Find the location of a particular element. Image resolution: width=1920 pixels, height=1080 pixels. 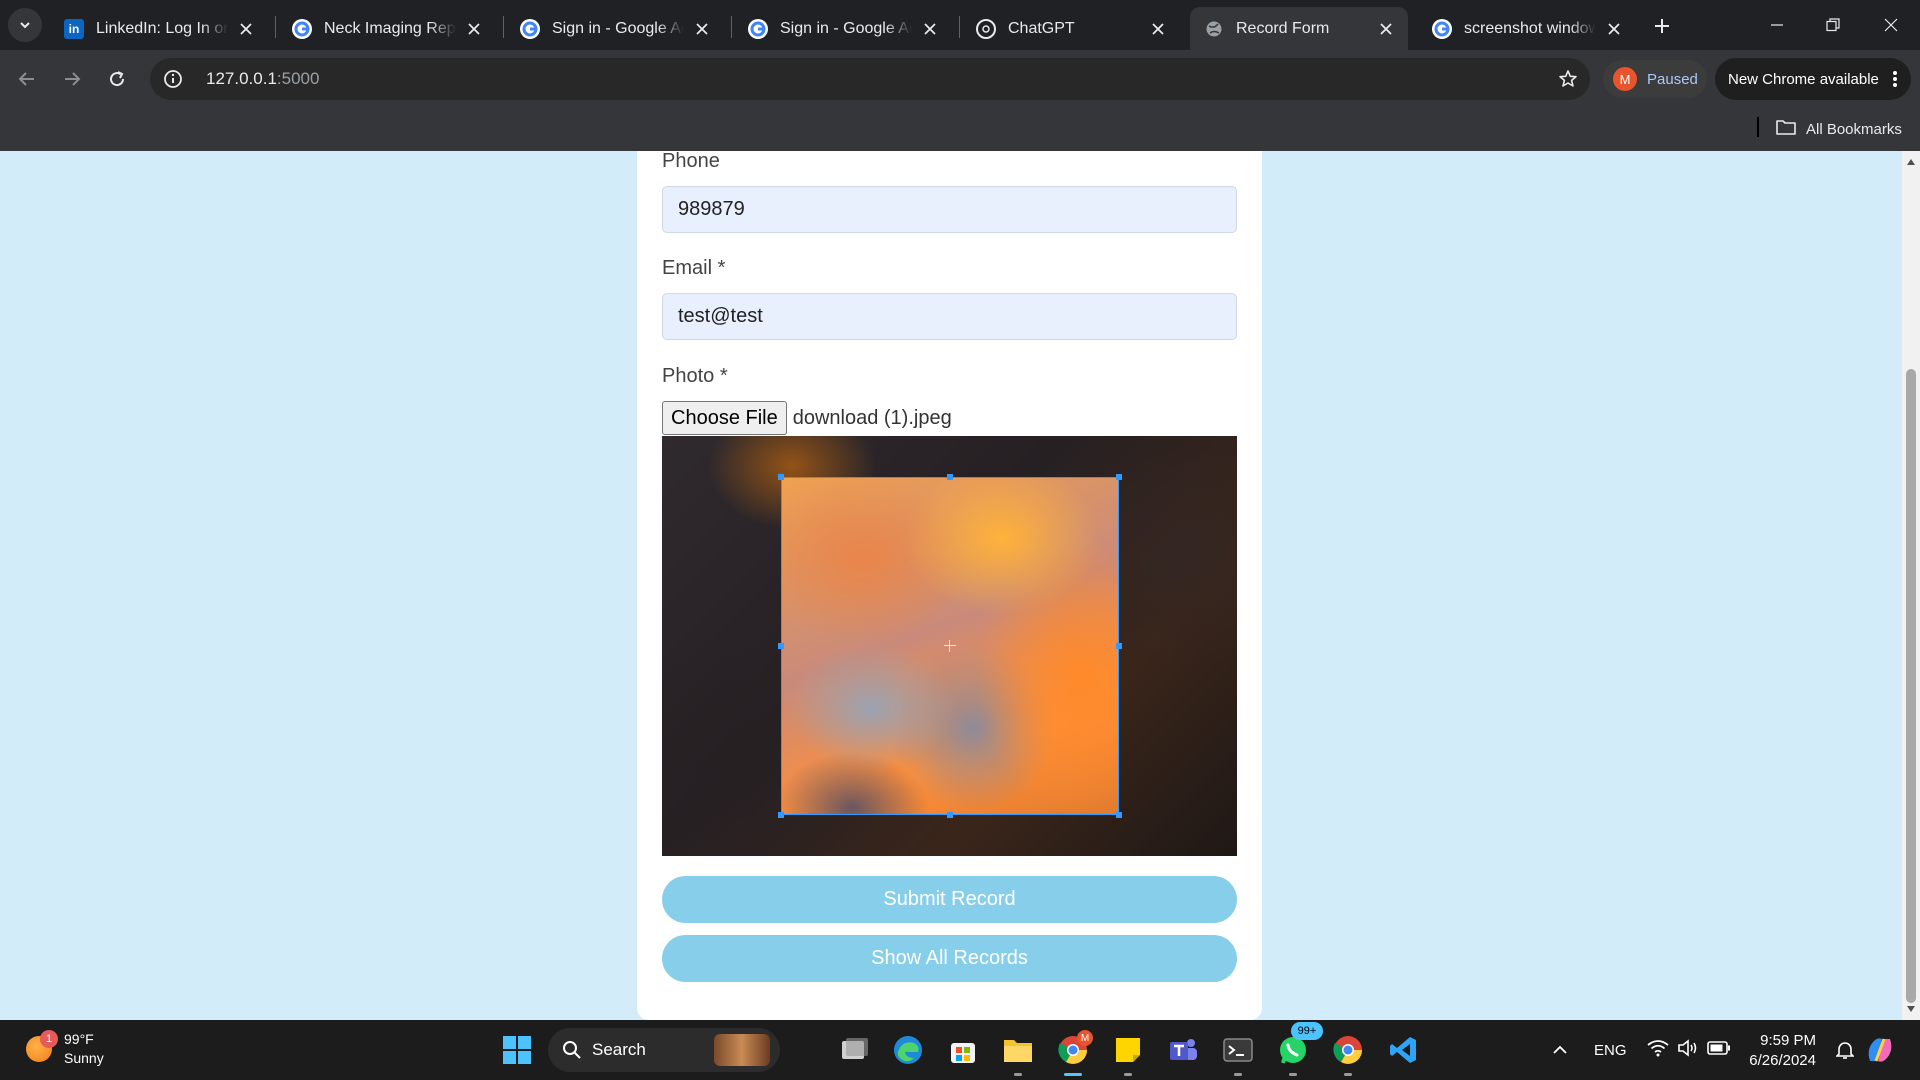

start-button is located at coordinates (517, 1050).